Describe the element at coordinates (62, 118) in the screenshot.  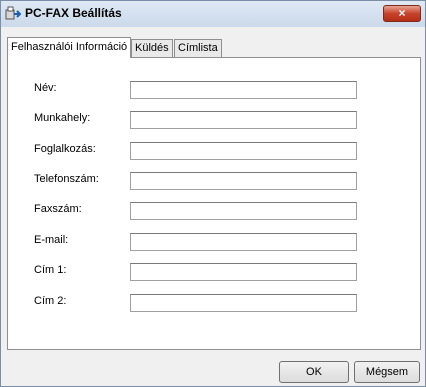
I see `workplace-label: Munkahely:` at that location.